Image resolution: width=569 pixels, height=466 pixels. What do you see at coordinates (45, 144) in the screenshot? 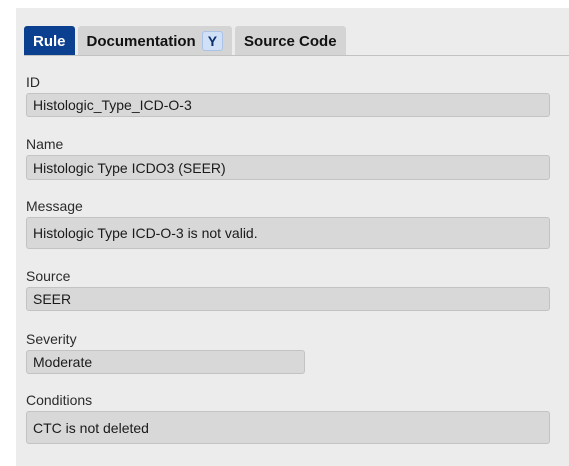
I see `name-label: Name` at bounding box center [45, 144].